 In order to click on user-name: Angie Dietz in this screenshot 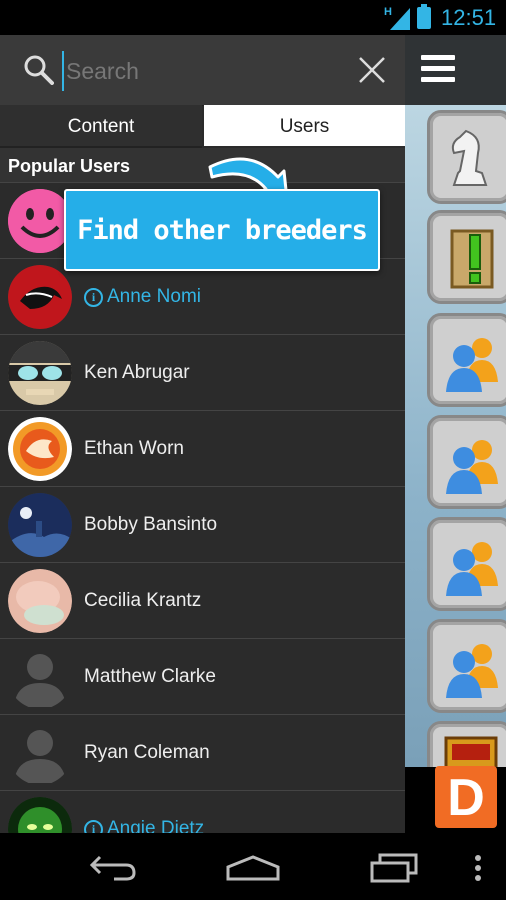, I will do `click(156, 825)`.